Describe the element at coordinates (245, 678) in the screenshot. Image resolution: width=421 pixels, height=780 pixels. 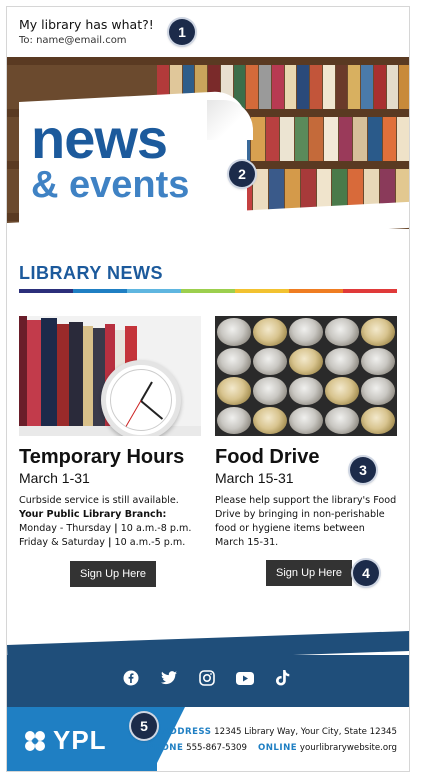
I see `youtube-icon` at that location.